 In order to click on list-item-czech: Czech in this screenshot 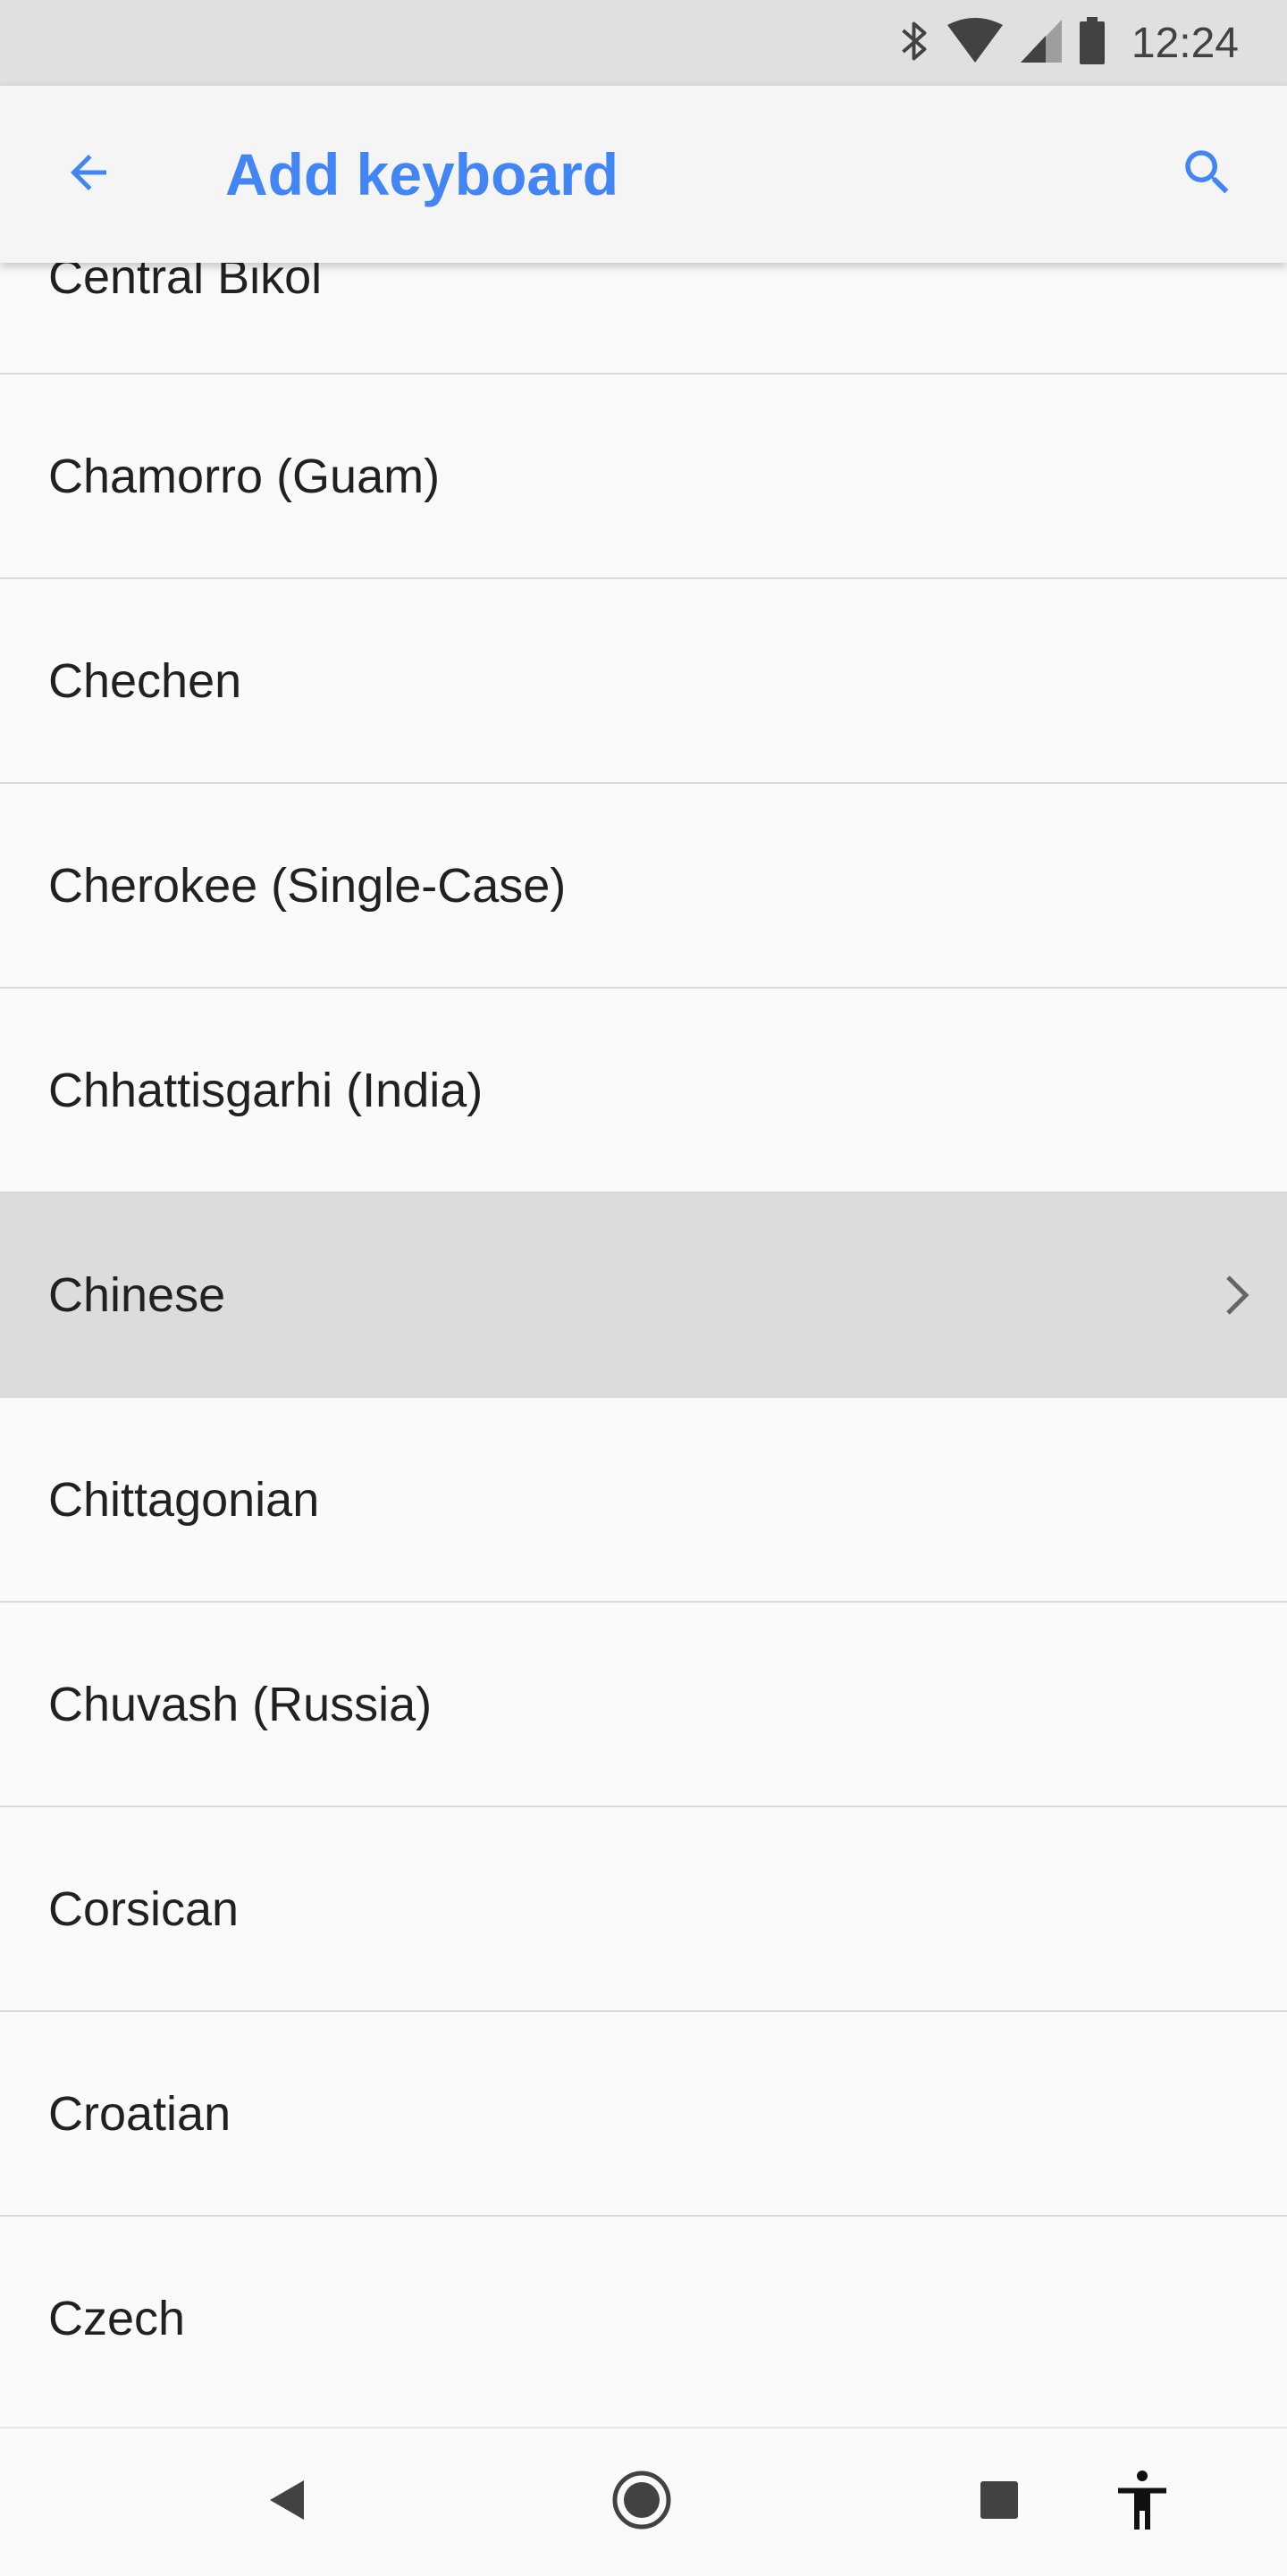, I will do `click(643, 2318)`.